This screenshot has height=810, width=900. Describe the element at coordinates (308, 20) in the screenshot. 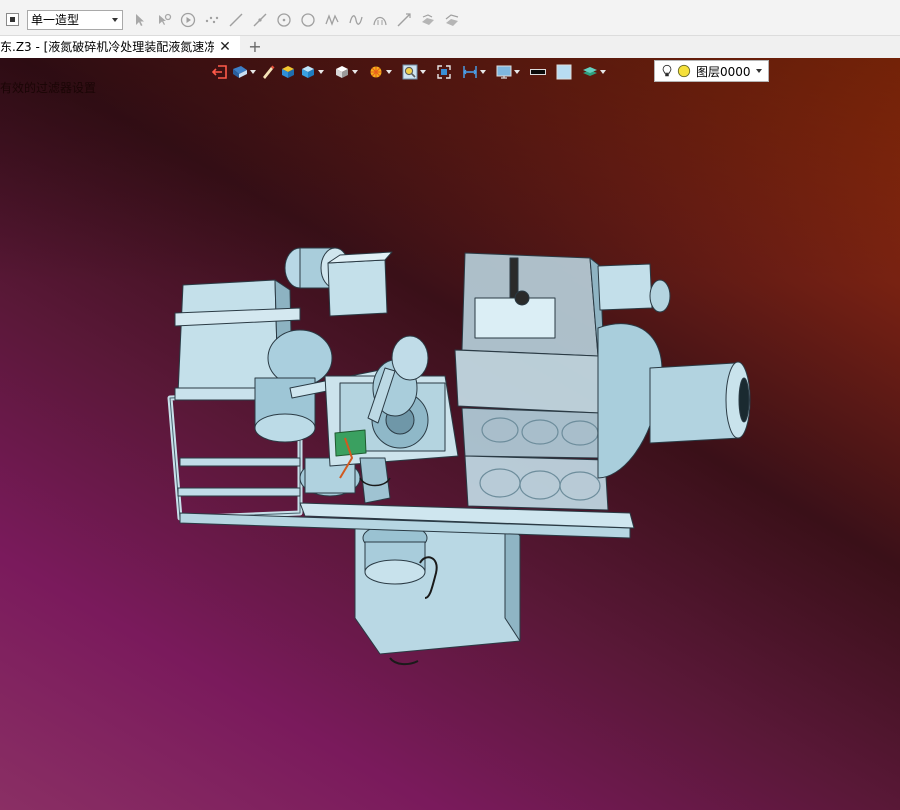

I see `circle-icon` at that location.